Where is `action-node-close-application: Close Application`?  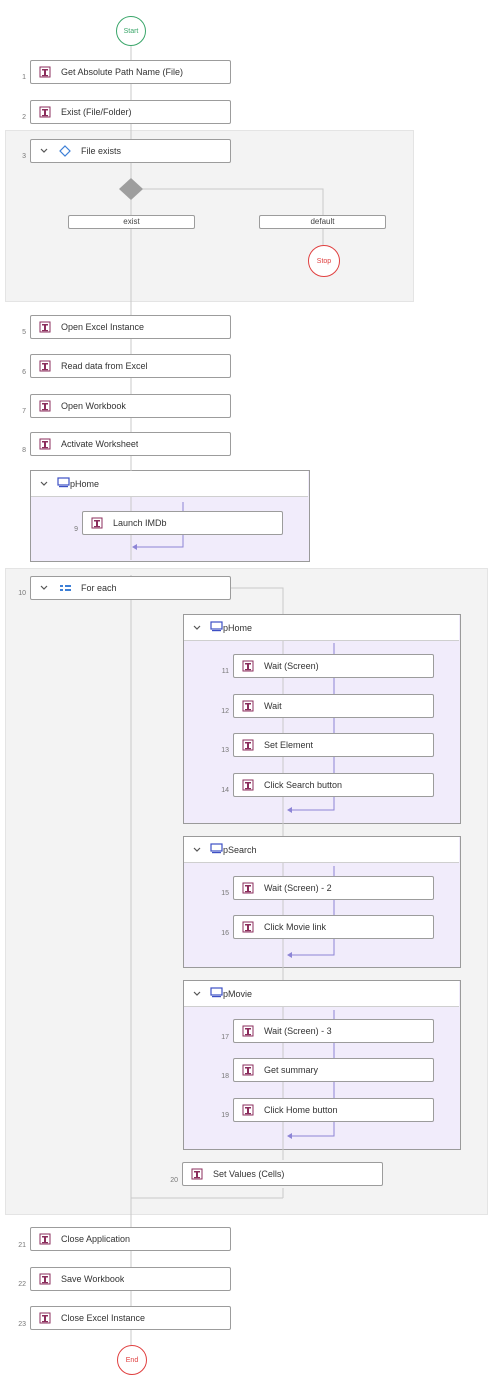
action-node-close-application: Close Application is located at coordinates (130, 1239).